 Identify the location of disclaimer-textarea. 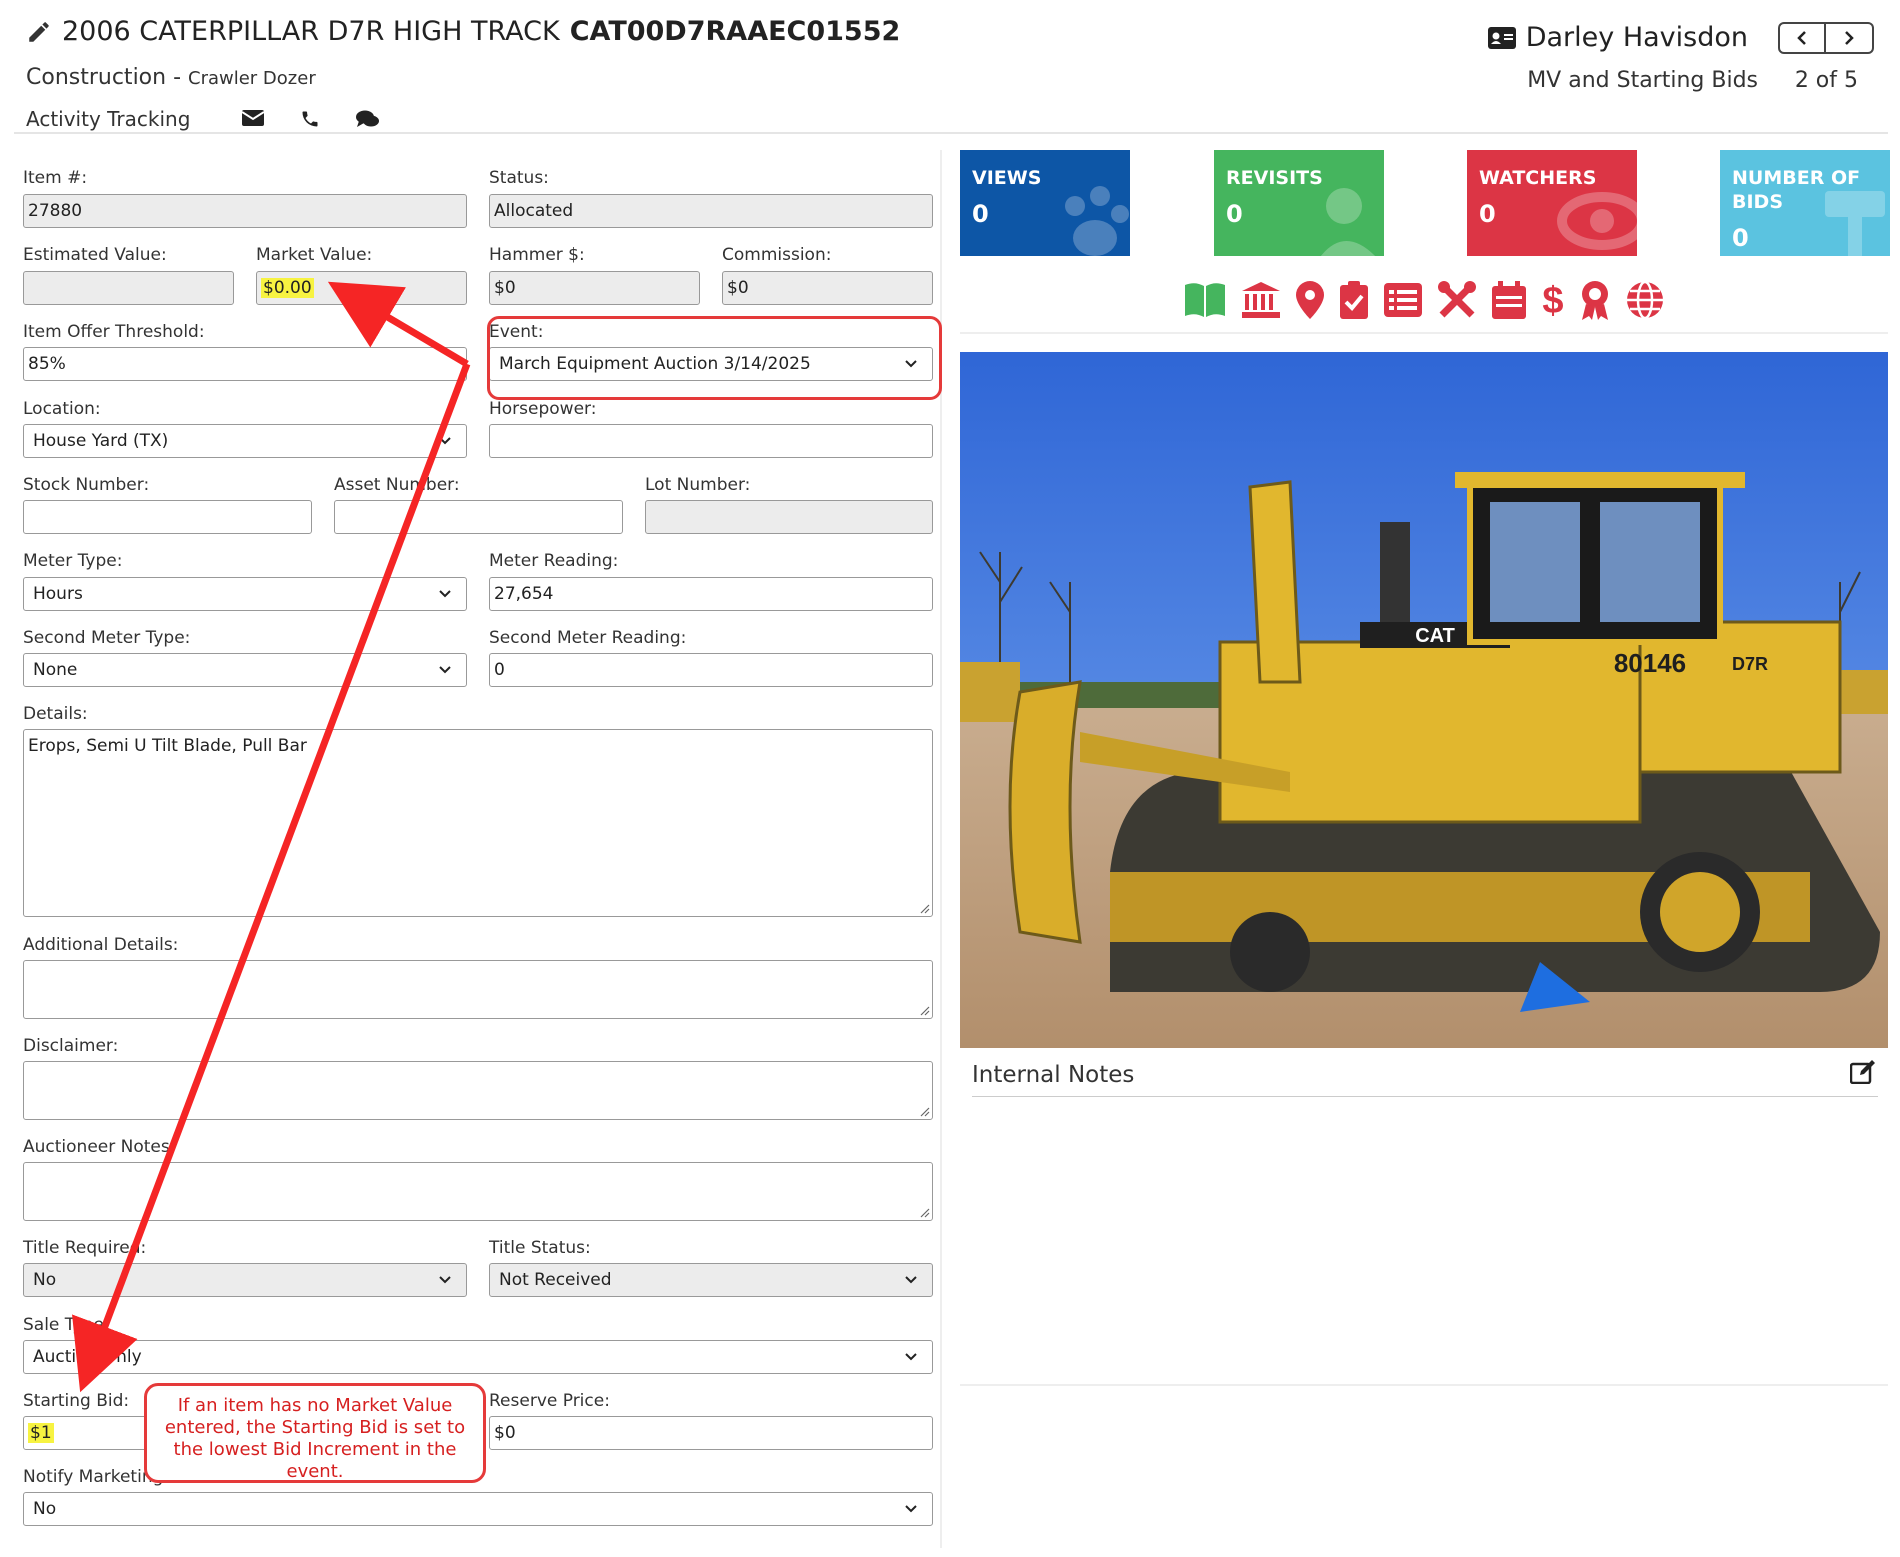
(478, 1090).